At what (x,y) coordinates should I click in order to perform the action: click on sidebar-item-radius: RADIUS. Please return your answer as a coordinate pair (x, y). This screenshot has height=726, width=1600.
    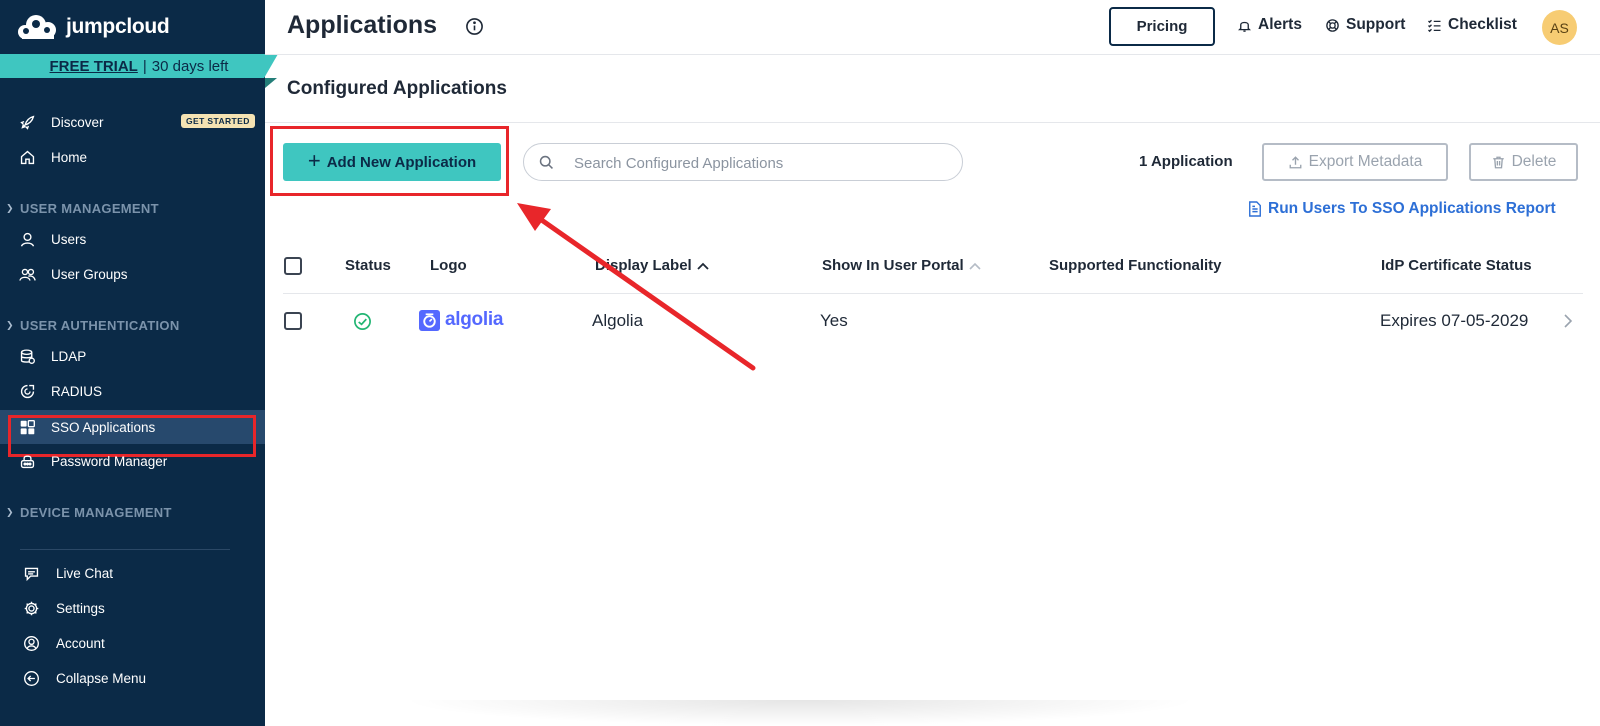
    Looking at the image, I should click on (132, 391).